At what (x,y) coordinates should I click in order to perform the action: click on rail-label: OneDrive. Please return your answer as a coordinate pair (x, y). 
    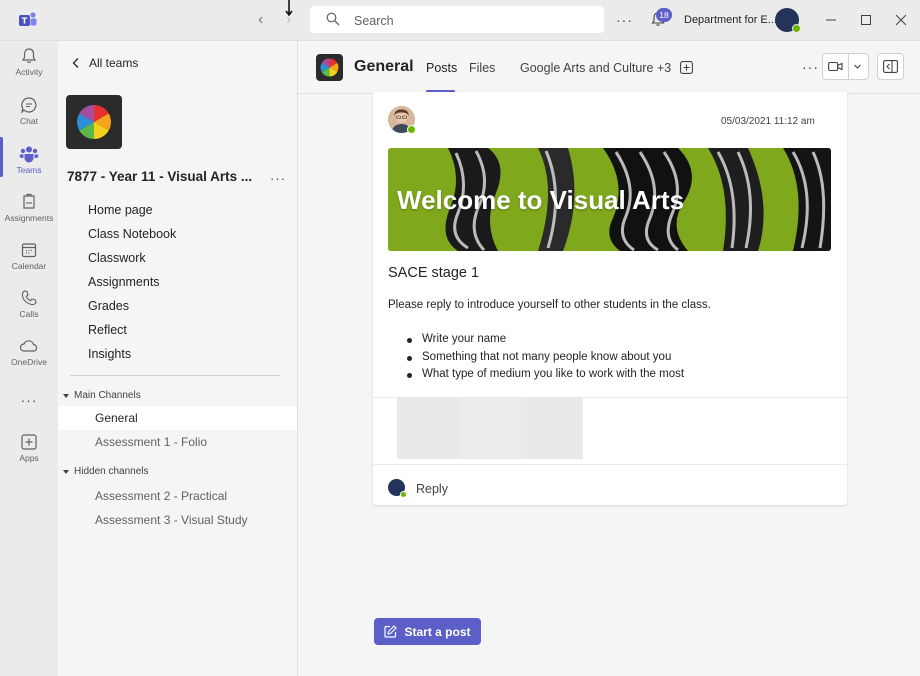
    Looking at the image, I should click on (29, 362).